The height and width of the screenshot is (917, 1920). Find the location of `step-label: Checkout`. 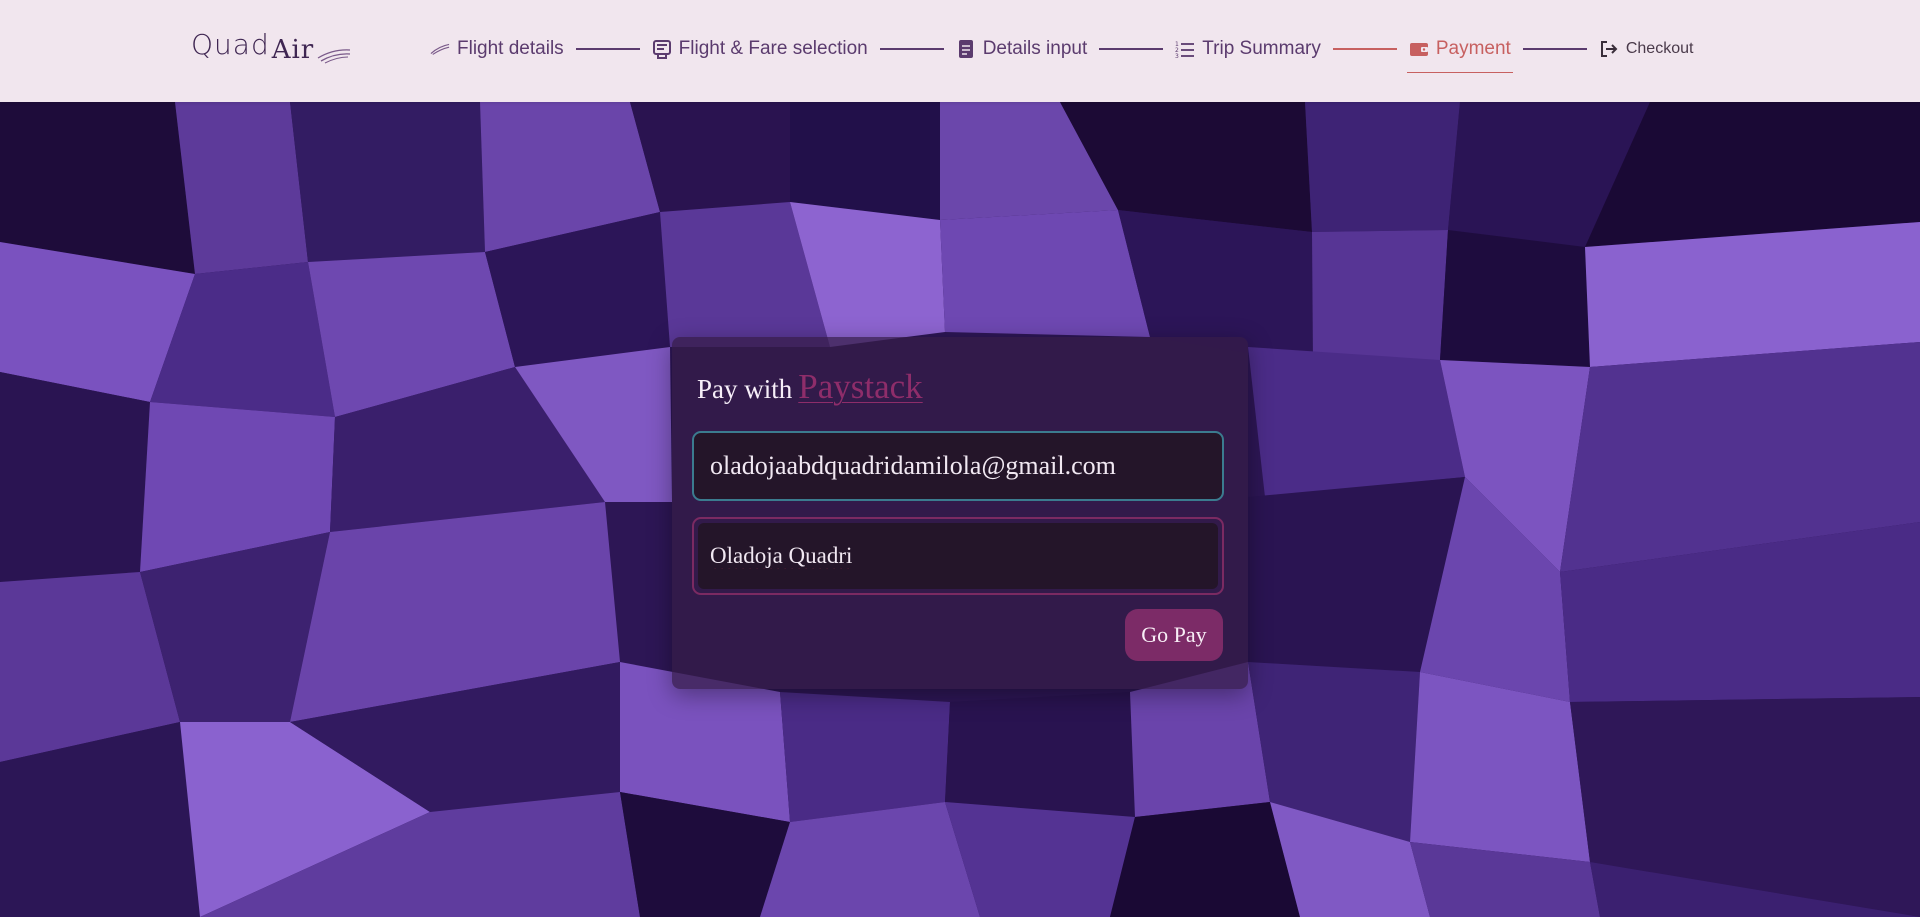

step-label: Checkout is located at coordinates (1659, 48).